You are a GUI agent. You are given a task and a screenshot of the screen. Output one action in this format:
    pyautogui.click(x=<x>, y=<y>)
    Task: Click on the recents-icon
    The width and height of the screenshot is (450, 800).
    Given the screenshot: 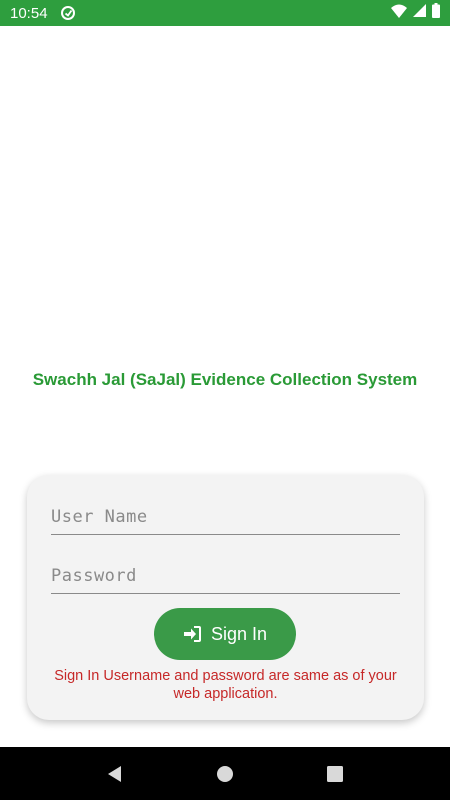 What is the action you would take?
    pyautogui.click(x=335, y=774)
    